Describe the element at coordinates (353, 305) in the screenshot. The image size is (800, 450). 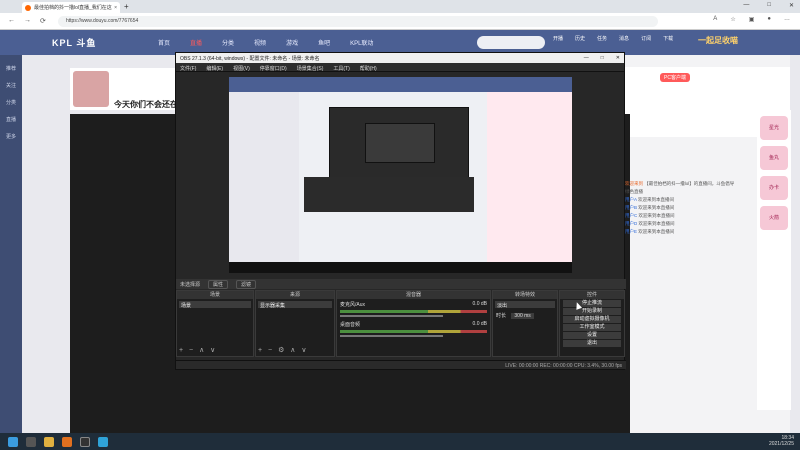
I see `mic-track-name: 麦克风/Aux` at that location.